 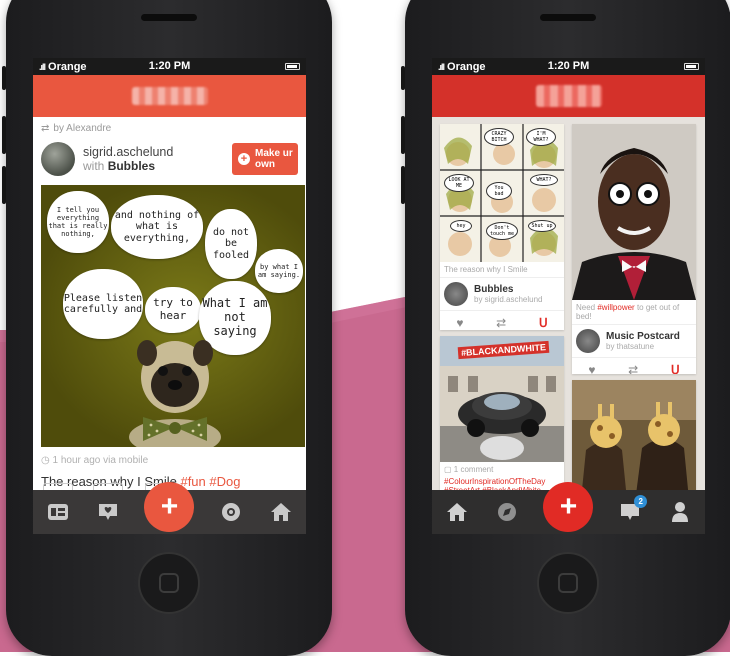 What do you see at coordinates (224, 481) in the screenshot?
I see `hashtag-link: #Dog` at bounding box center [224, 481].